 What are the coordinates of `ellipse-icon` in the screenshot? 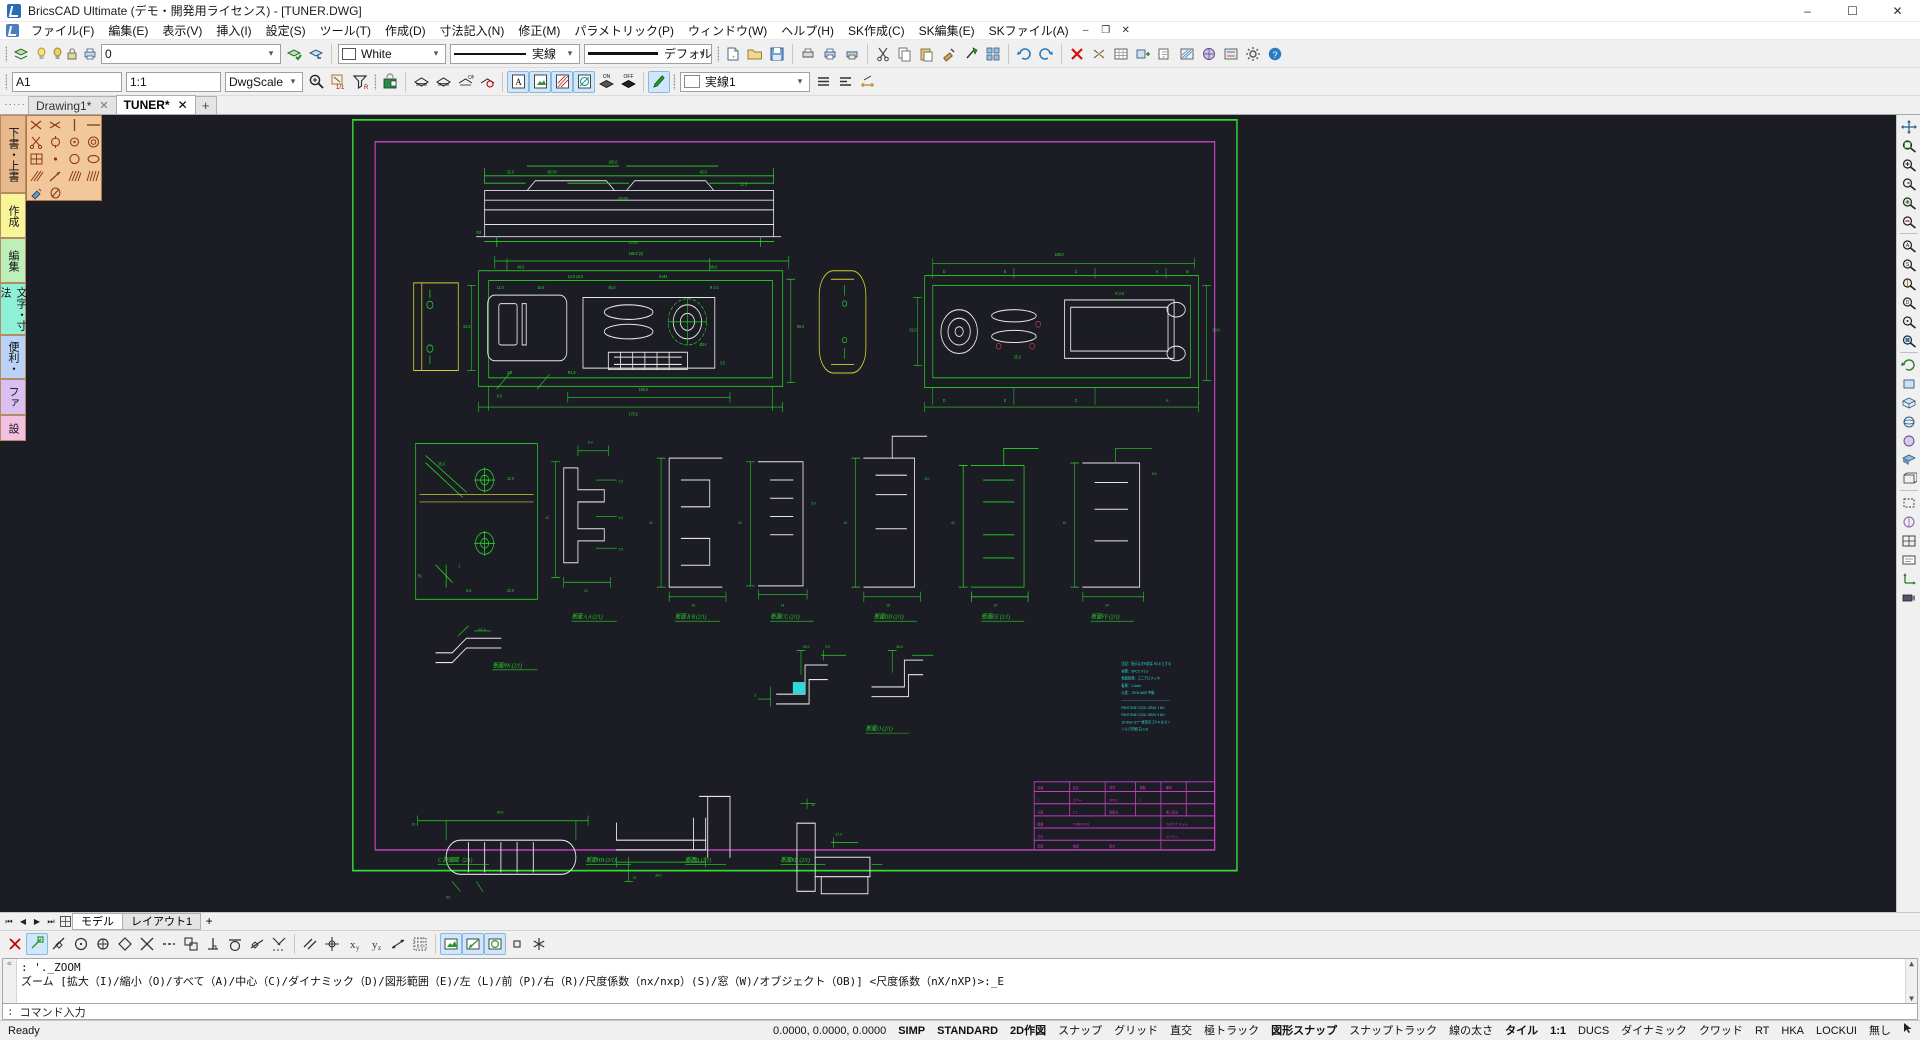 It's located at (93, 158).